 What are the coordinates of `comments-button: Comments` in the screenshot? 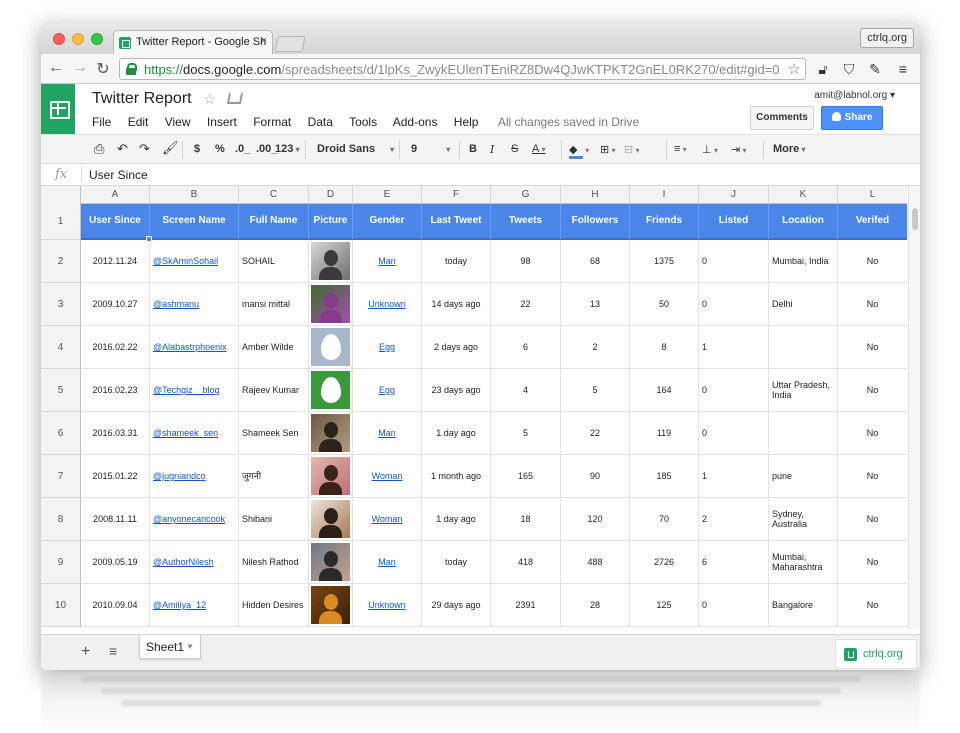 It's located at (782, 118).